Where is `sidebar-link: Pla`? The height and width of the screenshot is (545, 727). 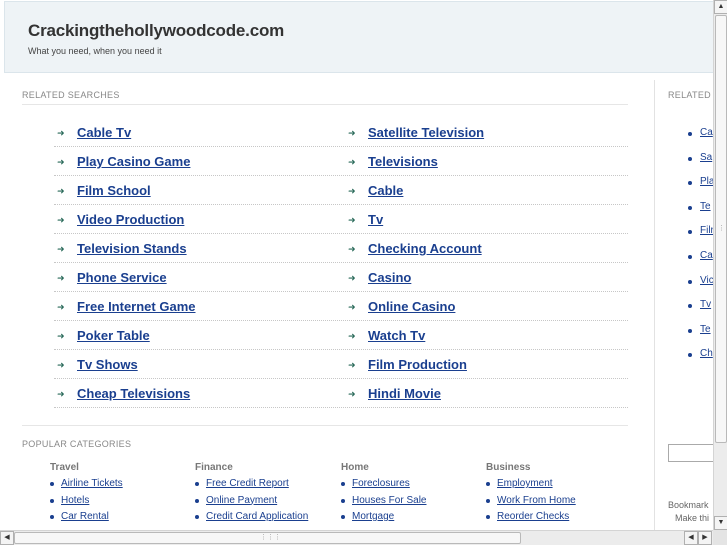 sidebar-link: Pla is located at coordinates (700, 188).